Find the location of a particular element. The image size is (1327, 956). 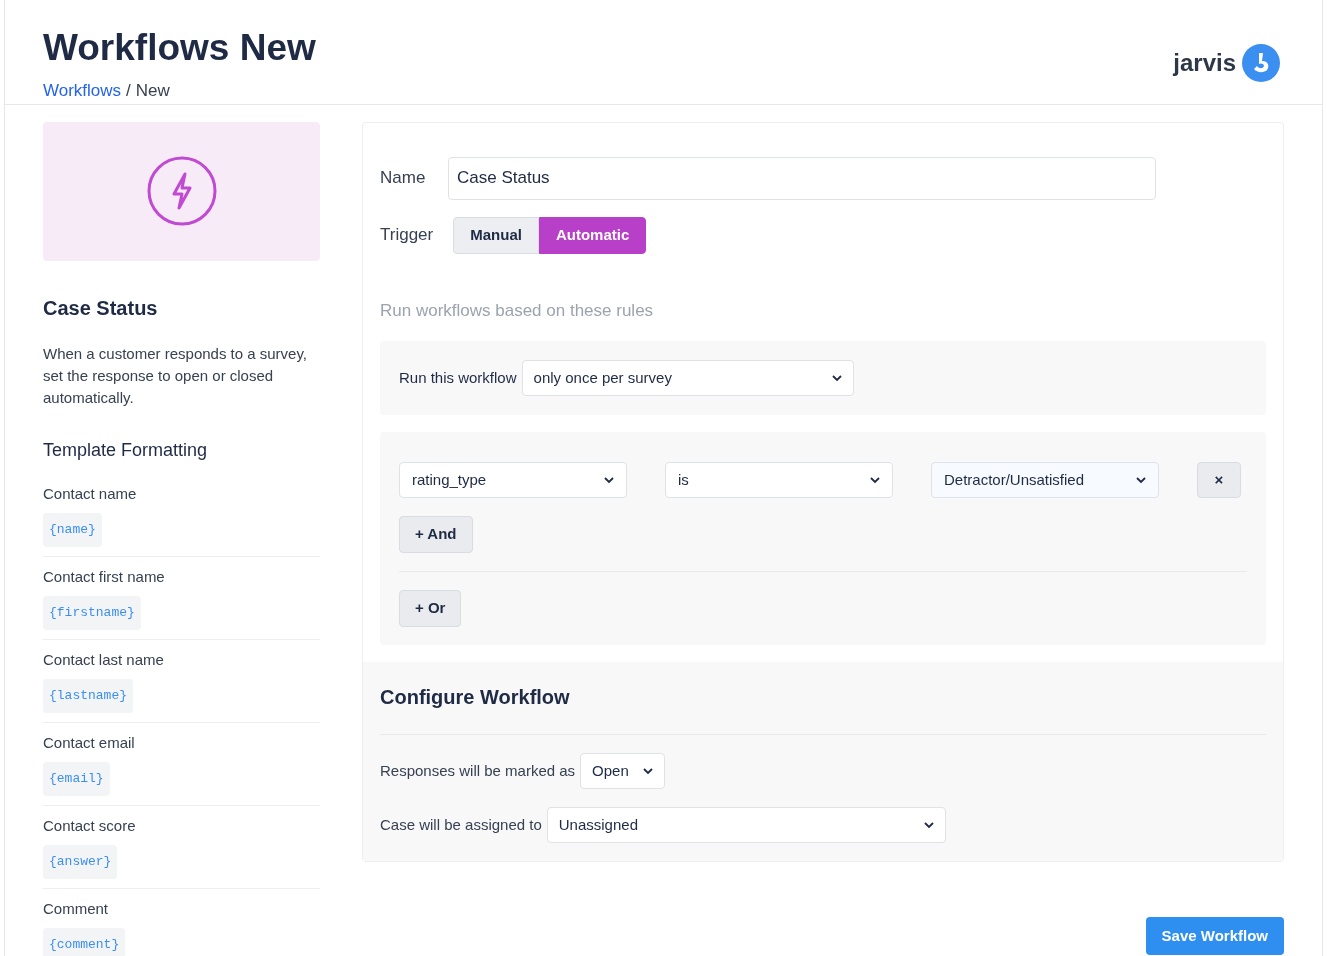

variable-label: Contact name is located at coordinates (90, 493).